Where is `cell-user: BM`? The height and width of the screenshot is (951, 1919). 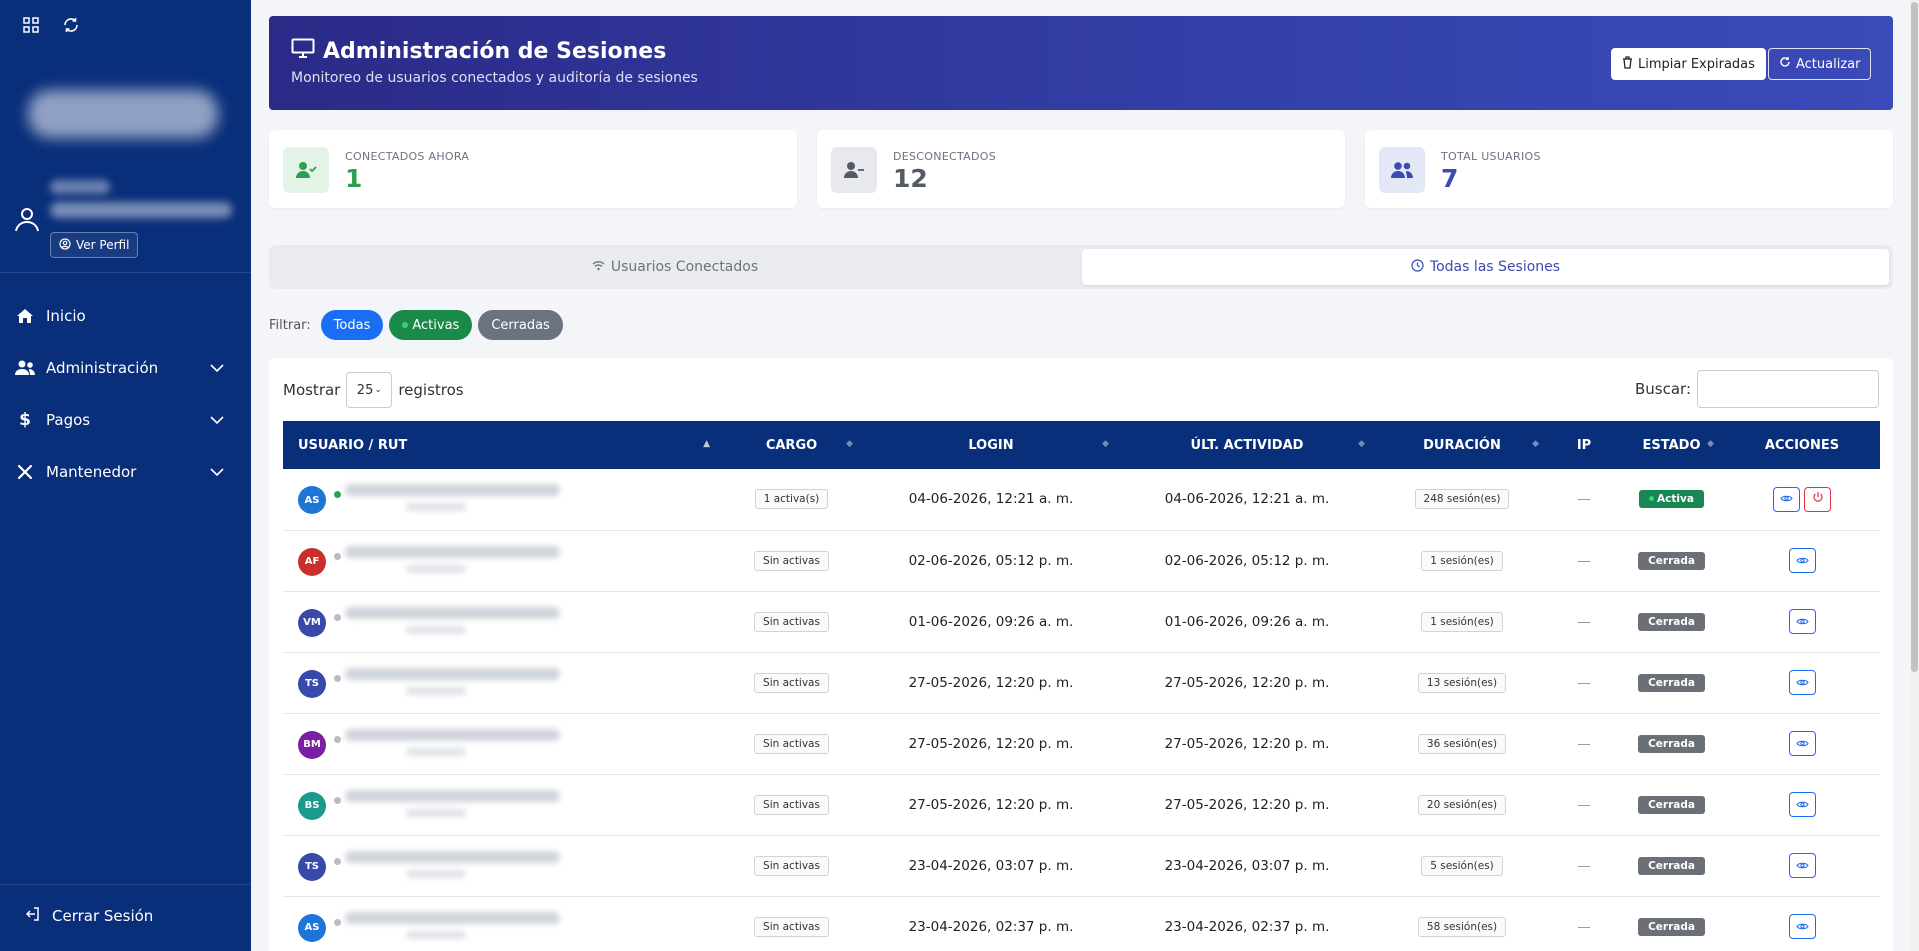 cell-user: BM is located at coordinates (501, 743).